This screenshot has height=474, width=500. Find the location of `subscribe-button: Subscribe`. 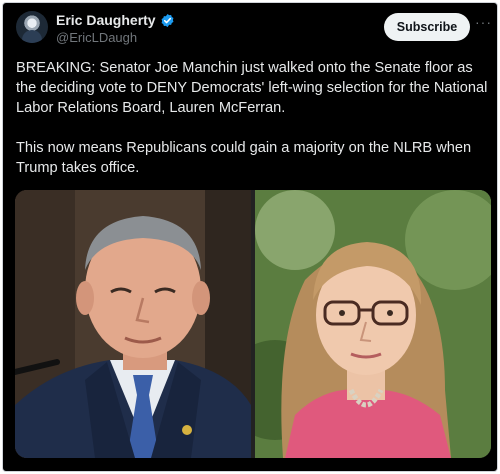

subscribe-button: Subscribe is located at coordinates (427, 27).